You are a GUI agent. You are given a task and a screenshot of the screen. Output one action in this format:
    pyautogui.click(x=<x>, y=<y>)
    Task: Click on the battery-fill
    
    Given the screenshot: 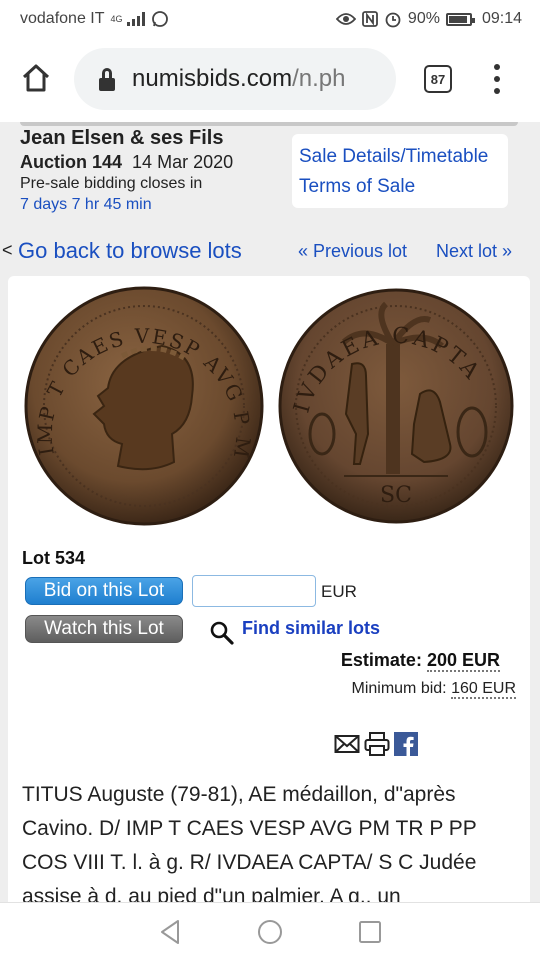 What is the action you would take?
    pyautogui.click(x=457, y=19)
    